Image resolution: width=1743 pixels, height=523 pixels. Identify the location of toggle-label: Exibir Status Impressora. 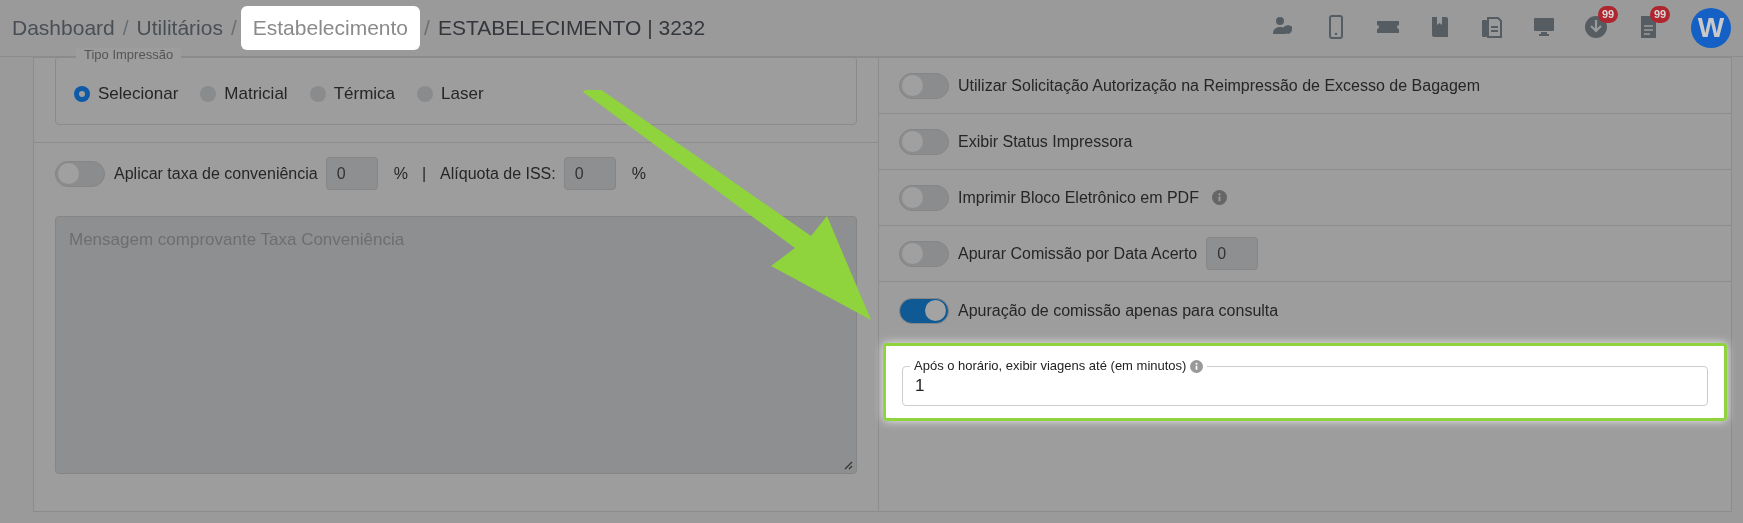
(1045, 141).